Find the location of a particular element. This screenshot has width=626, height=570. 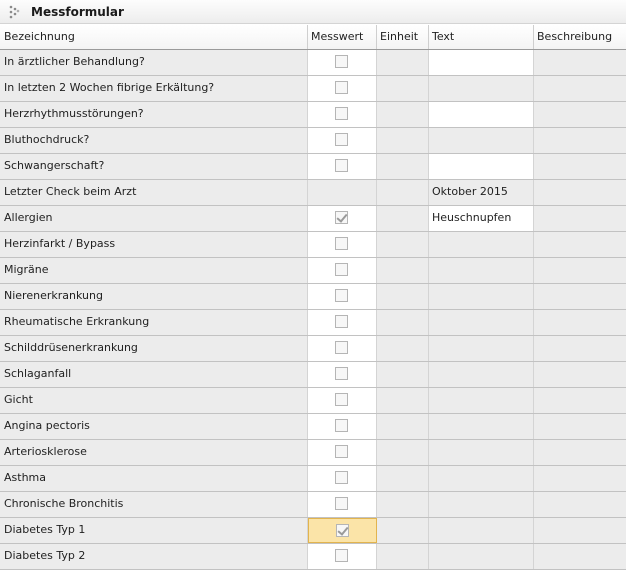

table-row: Angina pectoris is located at coordinates (313, 427).